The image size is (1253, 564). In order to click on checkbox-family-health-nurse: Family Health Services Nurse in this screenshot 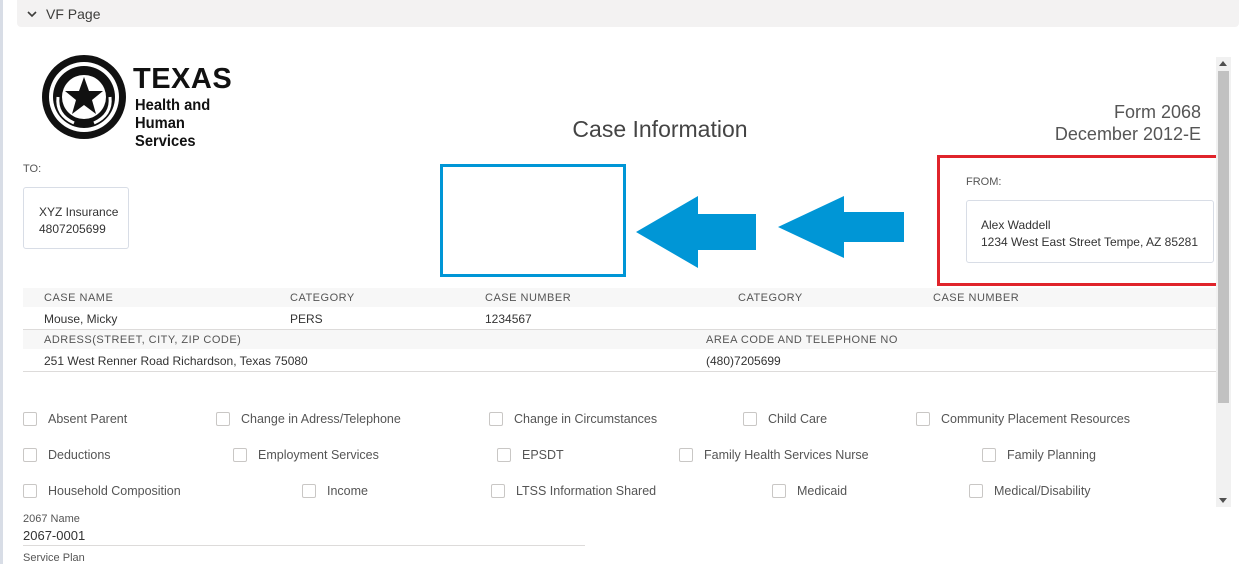, I will do `click(774, 455)`.